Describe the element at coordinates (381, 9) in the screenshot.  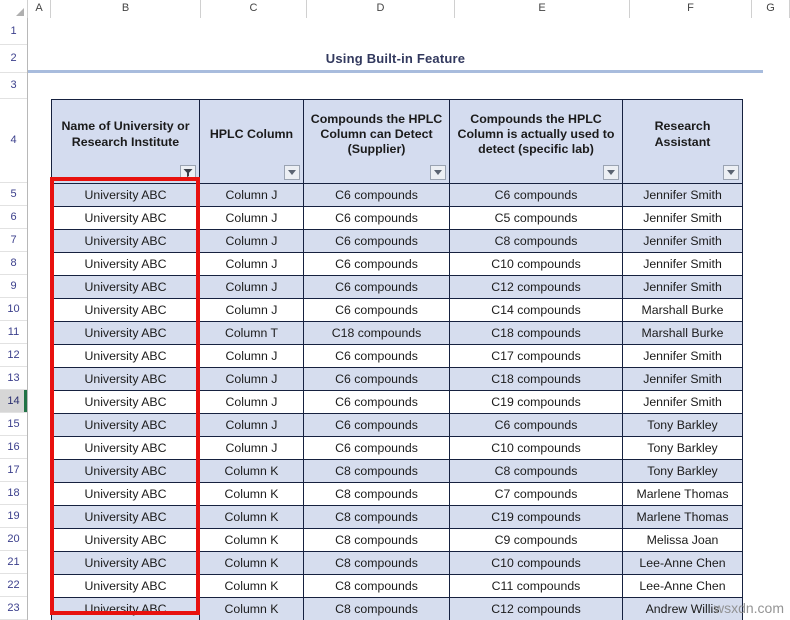
I see `column-header-d: D` at that location.